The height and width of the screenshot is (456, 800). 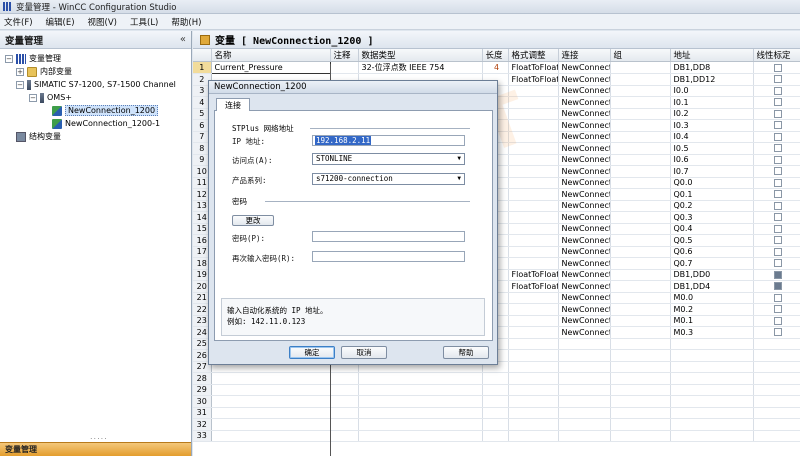 I want to click on tree-item-root: − 变量管理, so click(x=95, y=58).